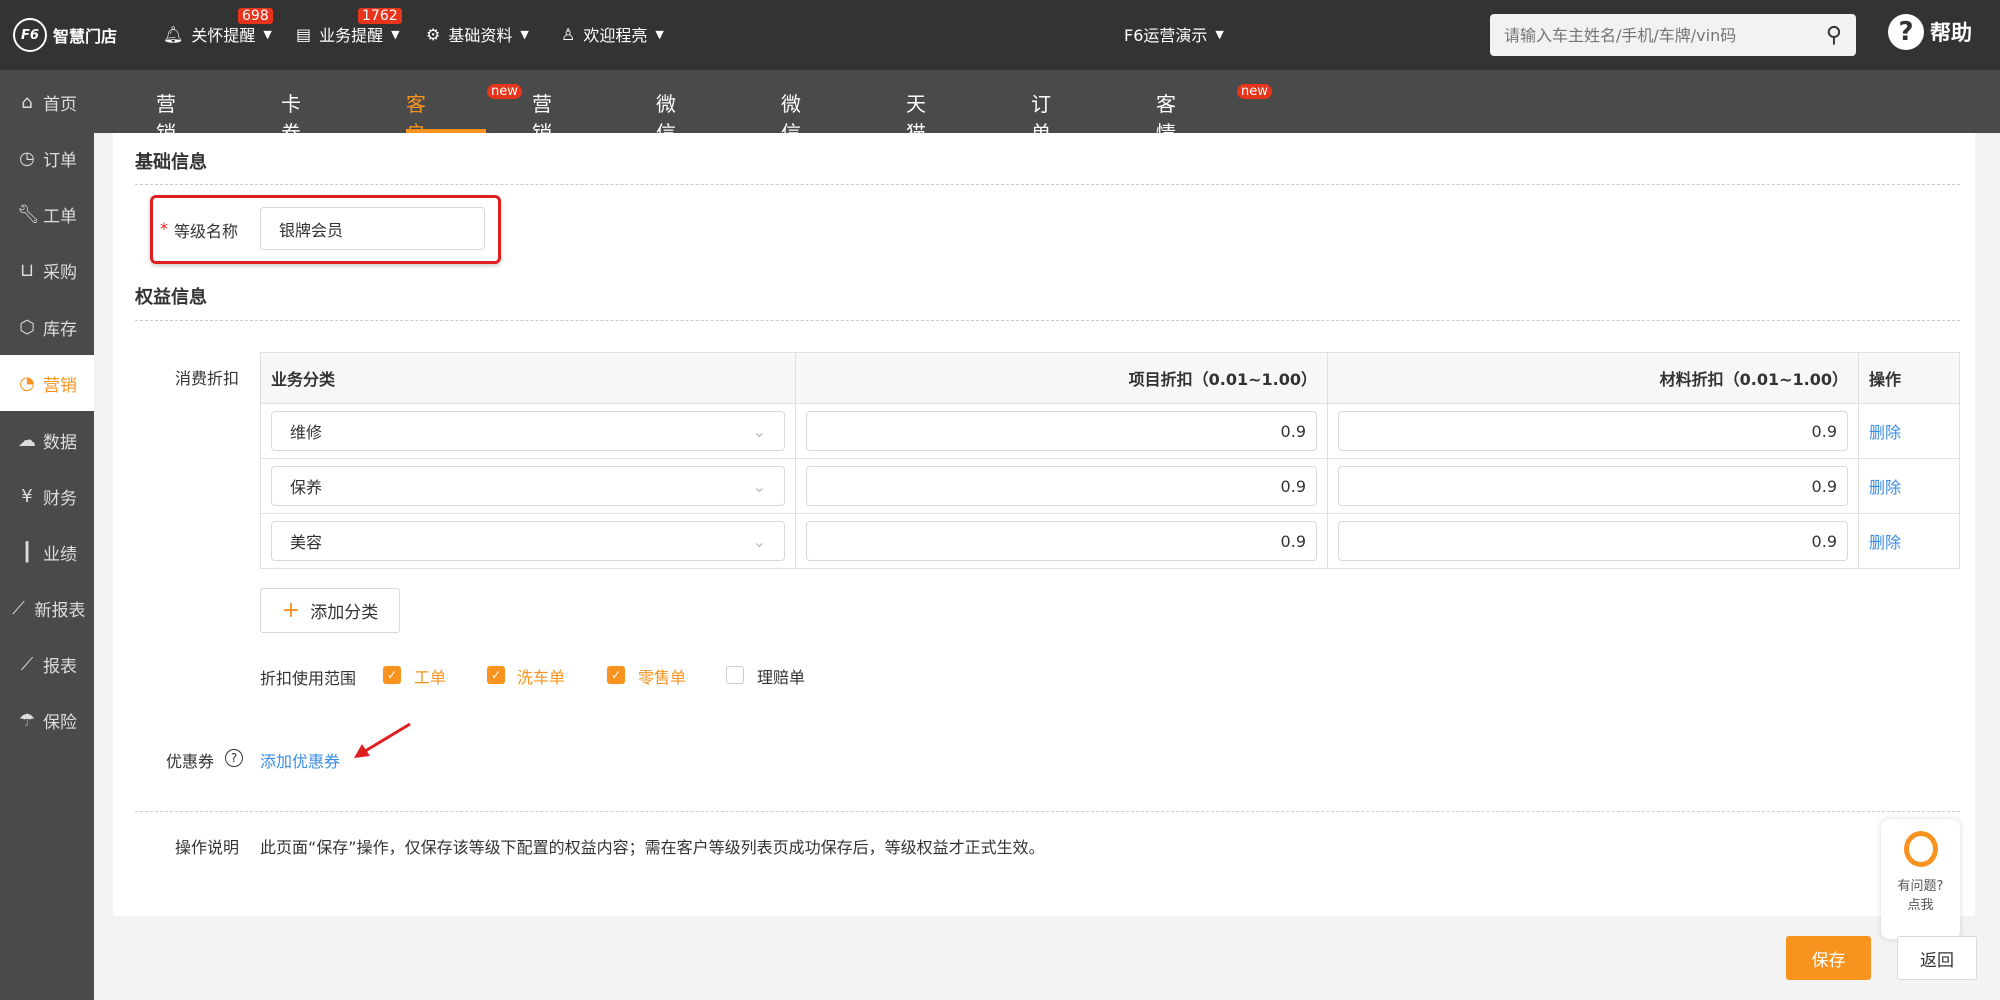 The width and height of the screenshot is (2000, 1000). I want to click on add-category-button: + 添加分类, so click(330, 610).